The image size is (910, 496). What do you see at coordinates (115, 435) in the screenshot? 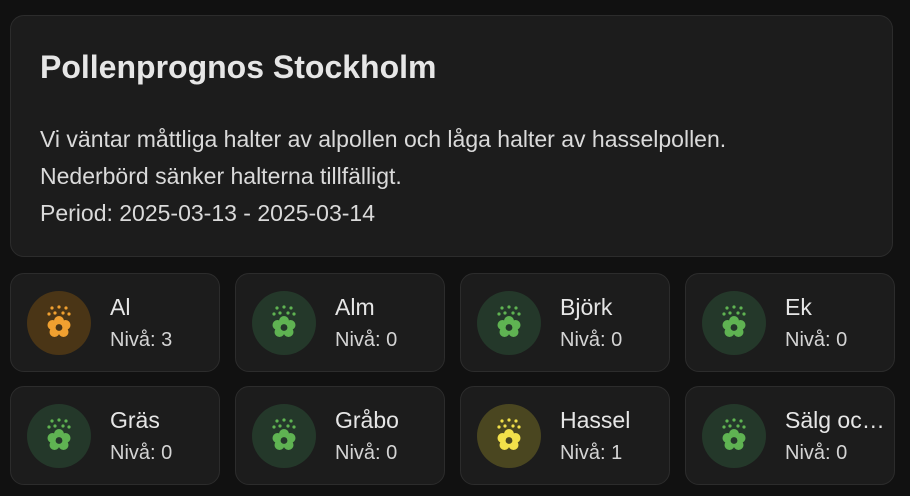
I see `pollen-tile-gras: Gräs Nivå: 0` at bounding box center [115, 435].